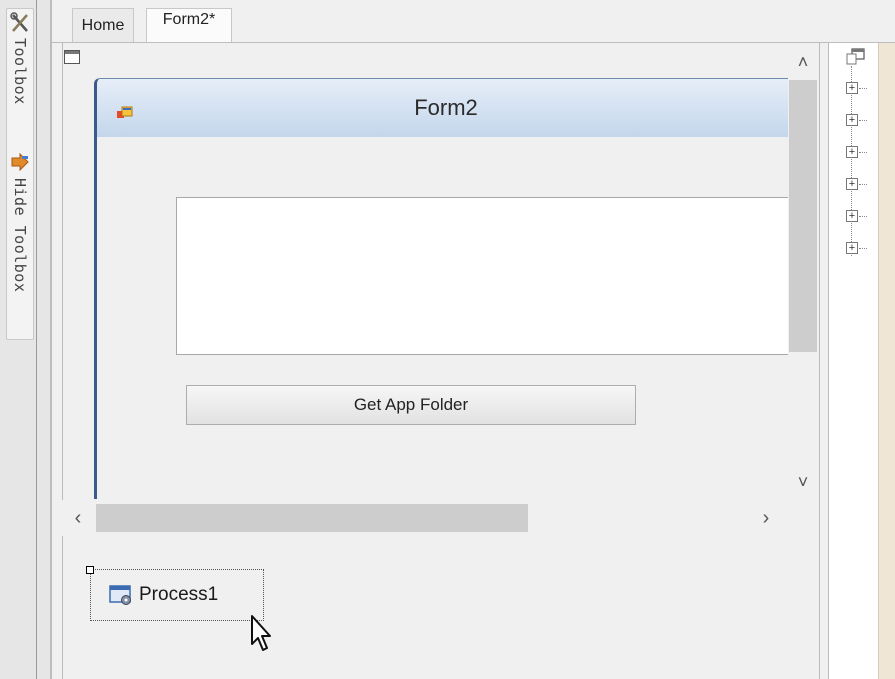 This screenshot has height=679, width=895. Describe the element at coordinates (851, 161) in the screenshot. I see `tree-connector` at that location.